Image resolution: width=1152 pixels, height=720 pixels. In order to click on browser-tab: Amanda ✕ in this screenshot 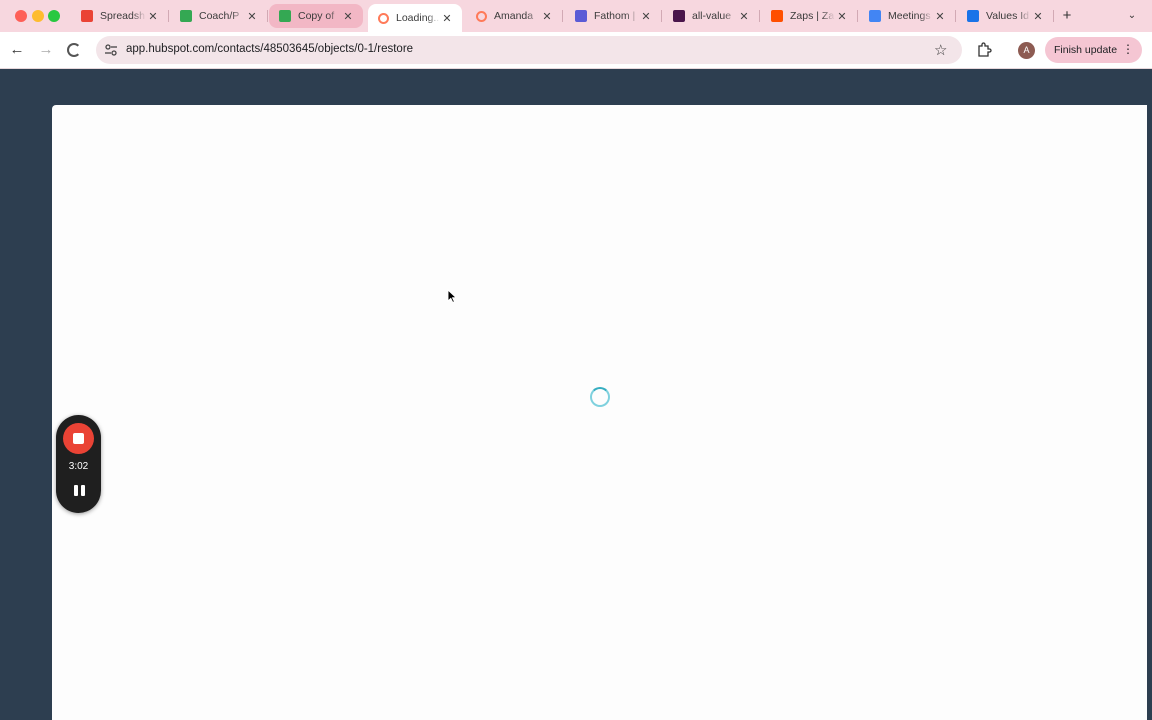, I will do `click(514, 16)`.